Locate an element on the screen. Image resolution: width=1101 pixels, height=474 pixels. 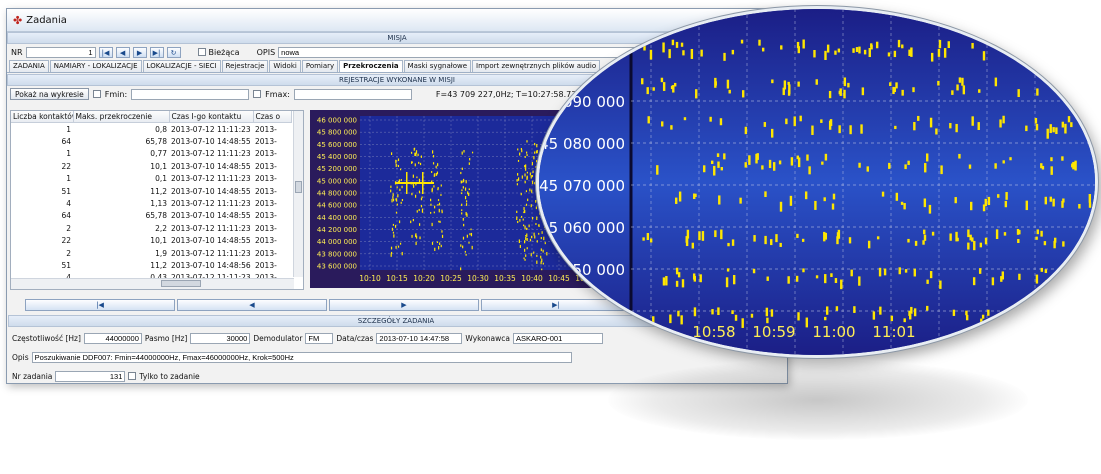
table-row: 2 2,2 2013-07-12 11:11:23 2013- is located at coordinates (151, 228).